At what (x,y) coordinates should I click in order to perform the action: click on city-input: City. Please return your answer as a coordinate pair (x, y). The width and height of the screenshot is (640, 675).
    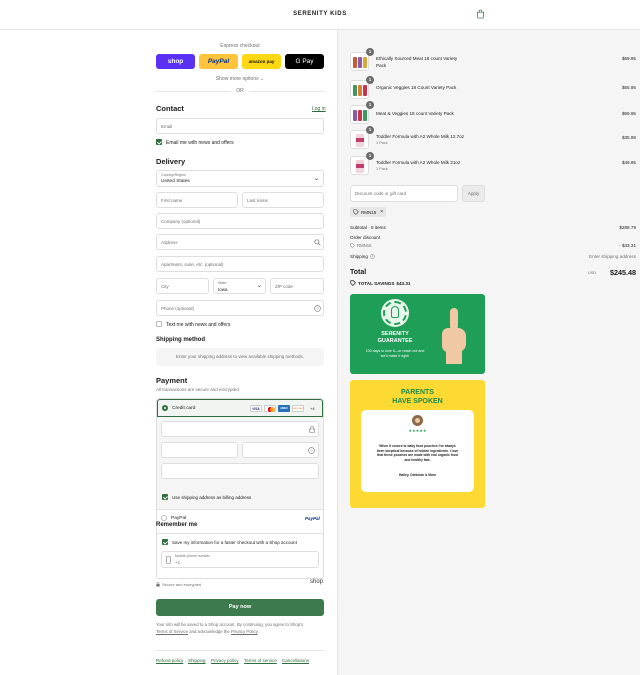
    Looking at the image, I should click on (182, 286).